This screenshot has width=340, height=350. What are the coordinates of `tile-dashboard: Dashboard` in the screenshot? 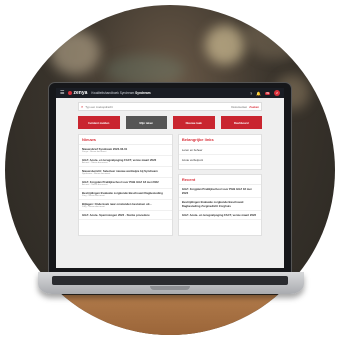 It's located at (241, 122).